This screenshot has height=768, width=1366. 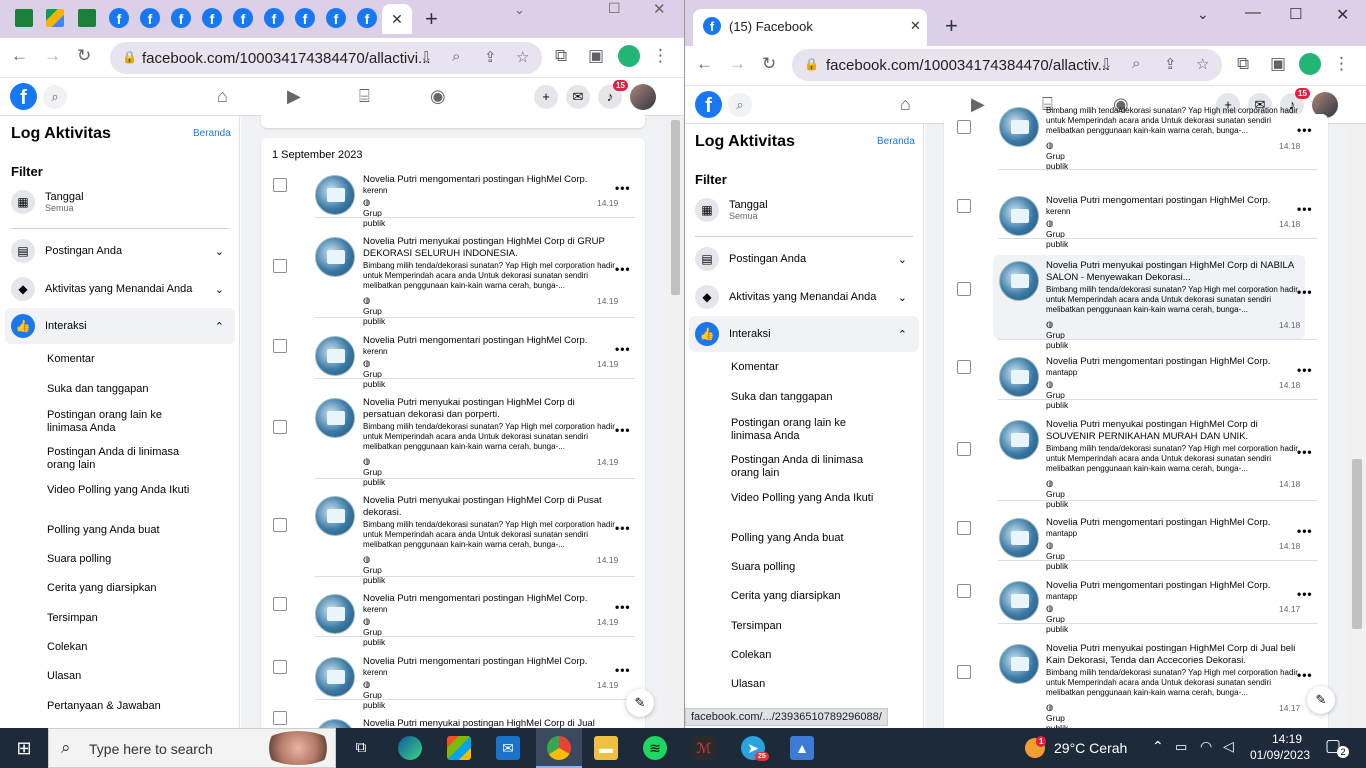 What do you see at coordinates (675, 207) in the screenshot?
I see `scrollbar-thumb` at bounding box center [675, 207].